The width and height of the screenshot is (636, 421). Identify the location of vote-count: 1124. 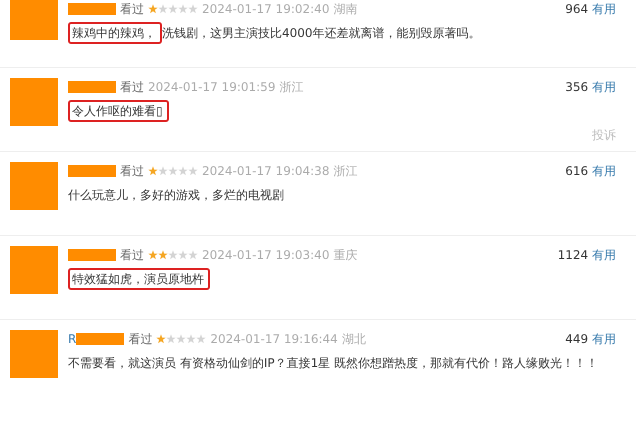
(573, 255).